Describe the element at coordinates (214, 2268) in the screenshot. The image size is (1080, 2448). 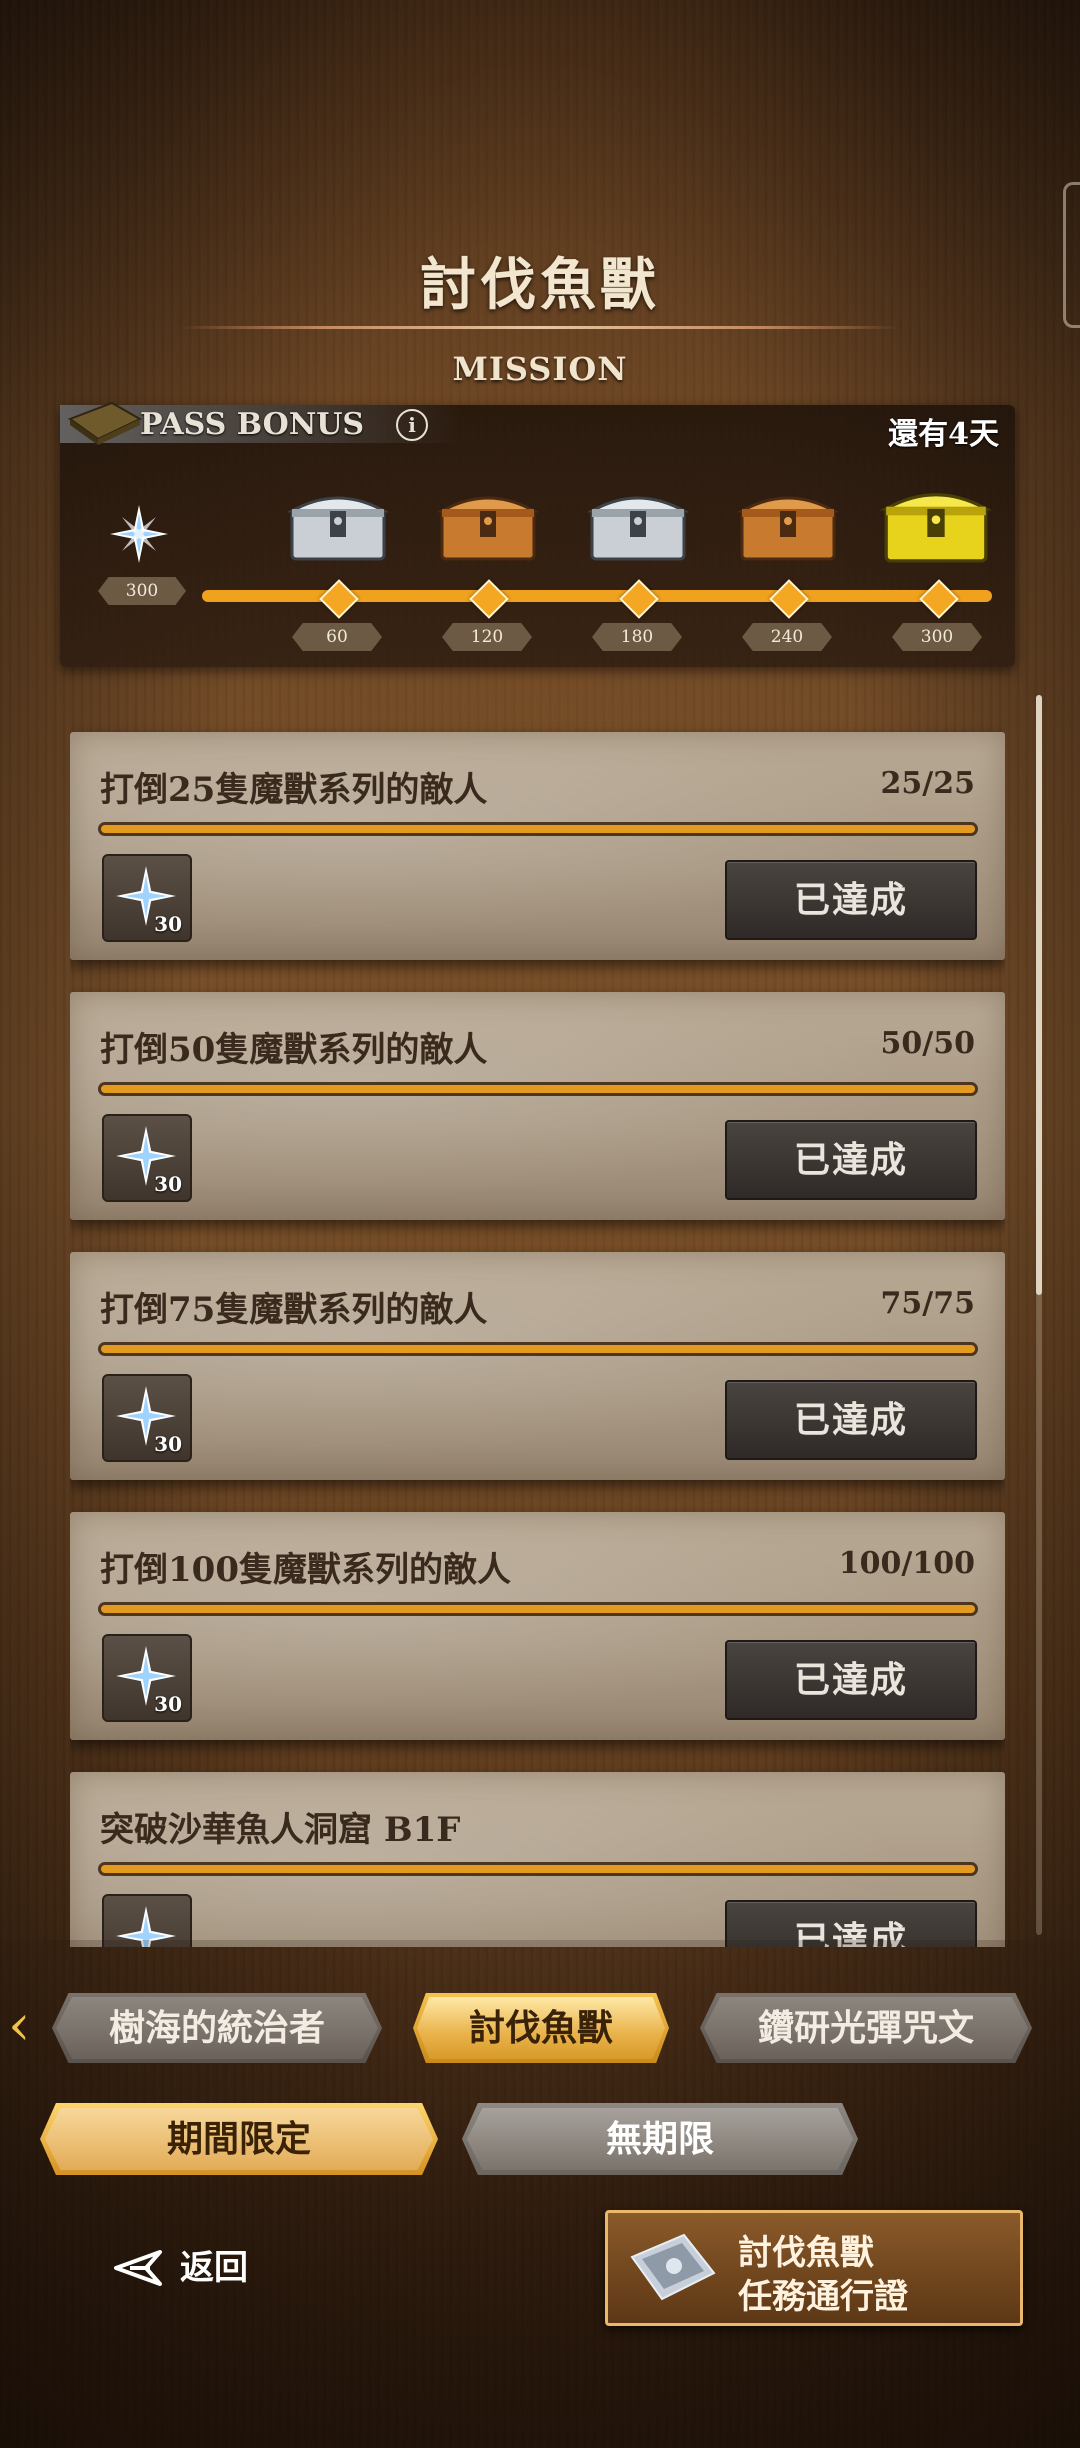
I see `back-label: 返回` at that location.